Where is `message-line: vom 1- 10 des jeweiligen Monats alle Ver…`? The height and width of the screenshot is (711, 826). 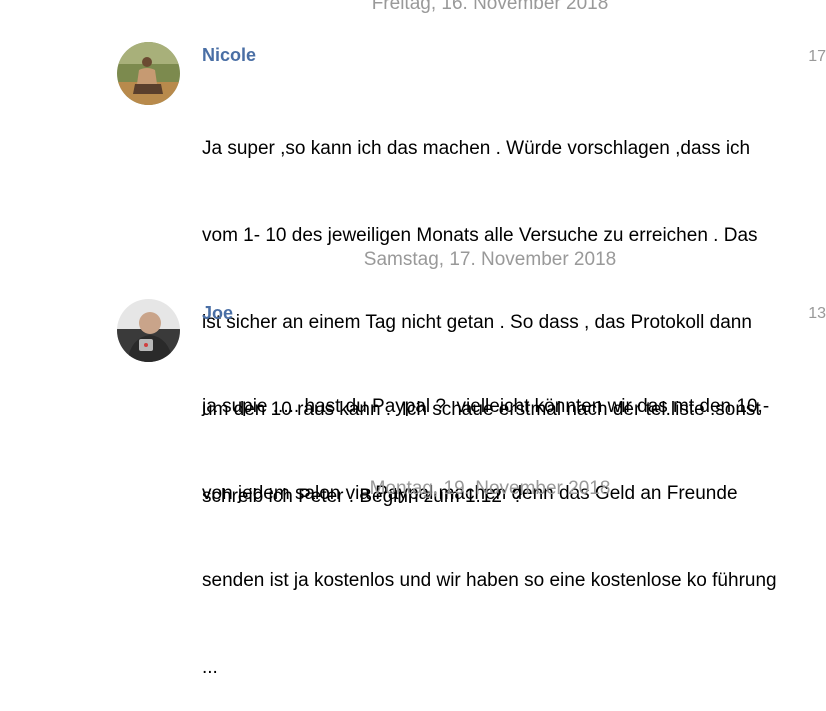 message-line: vom 1- 10 des jeweiligen Monats alle Ver… is located at coordinates (480, 235).